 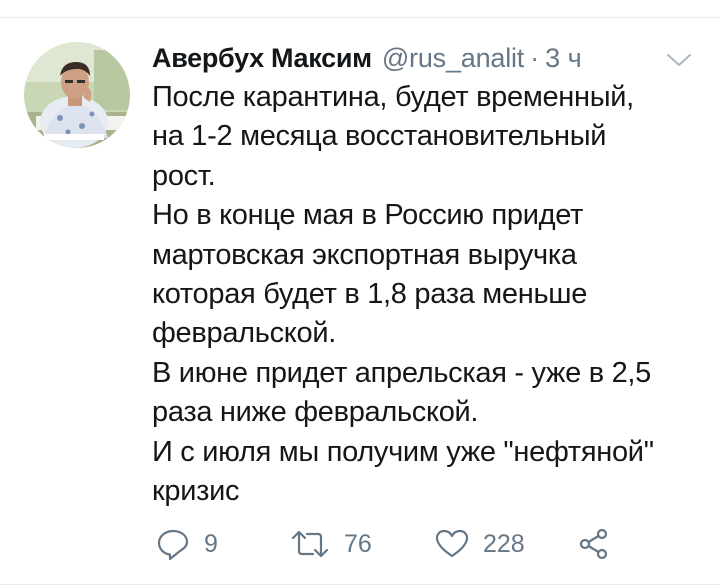 I want to click on author-handle: @rus_analit, so click(x=453, y=58).